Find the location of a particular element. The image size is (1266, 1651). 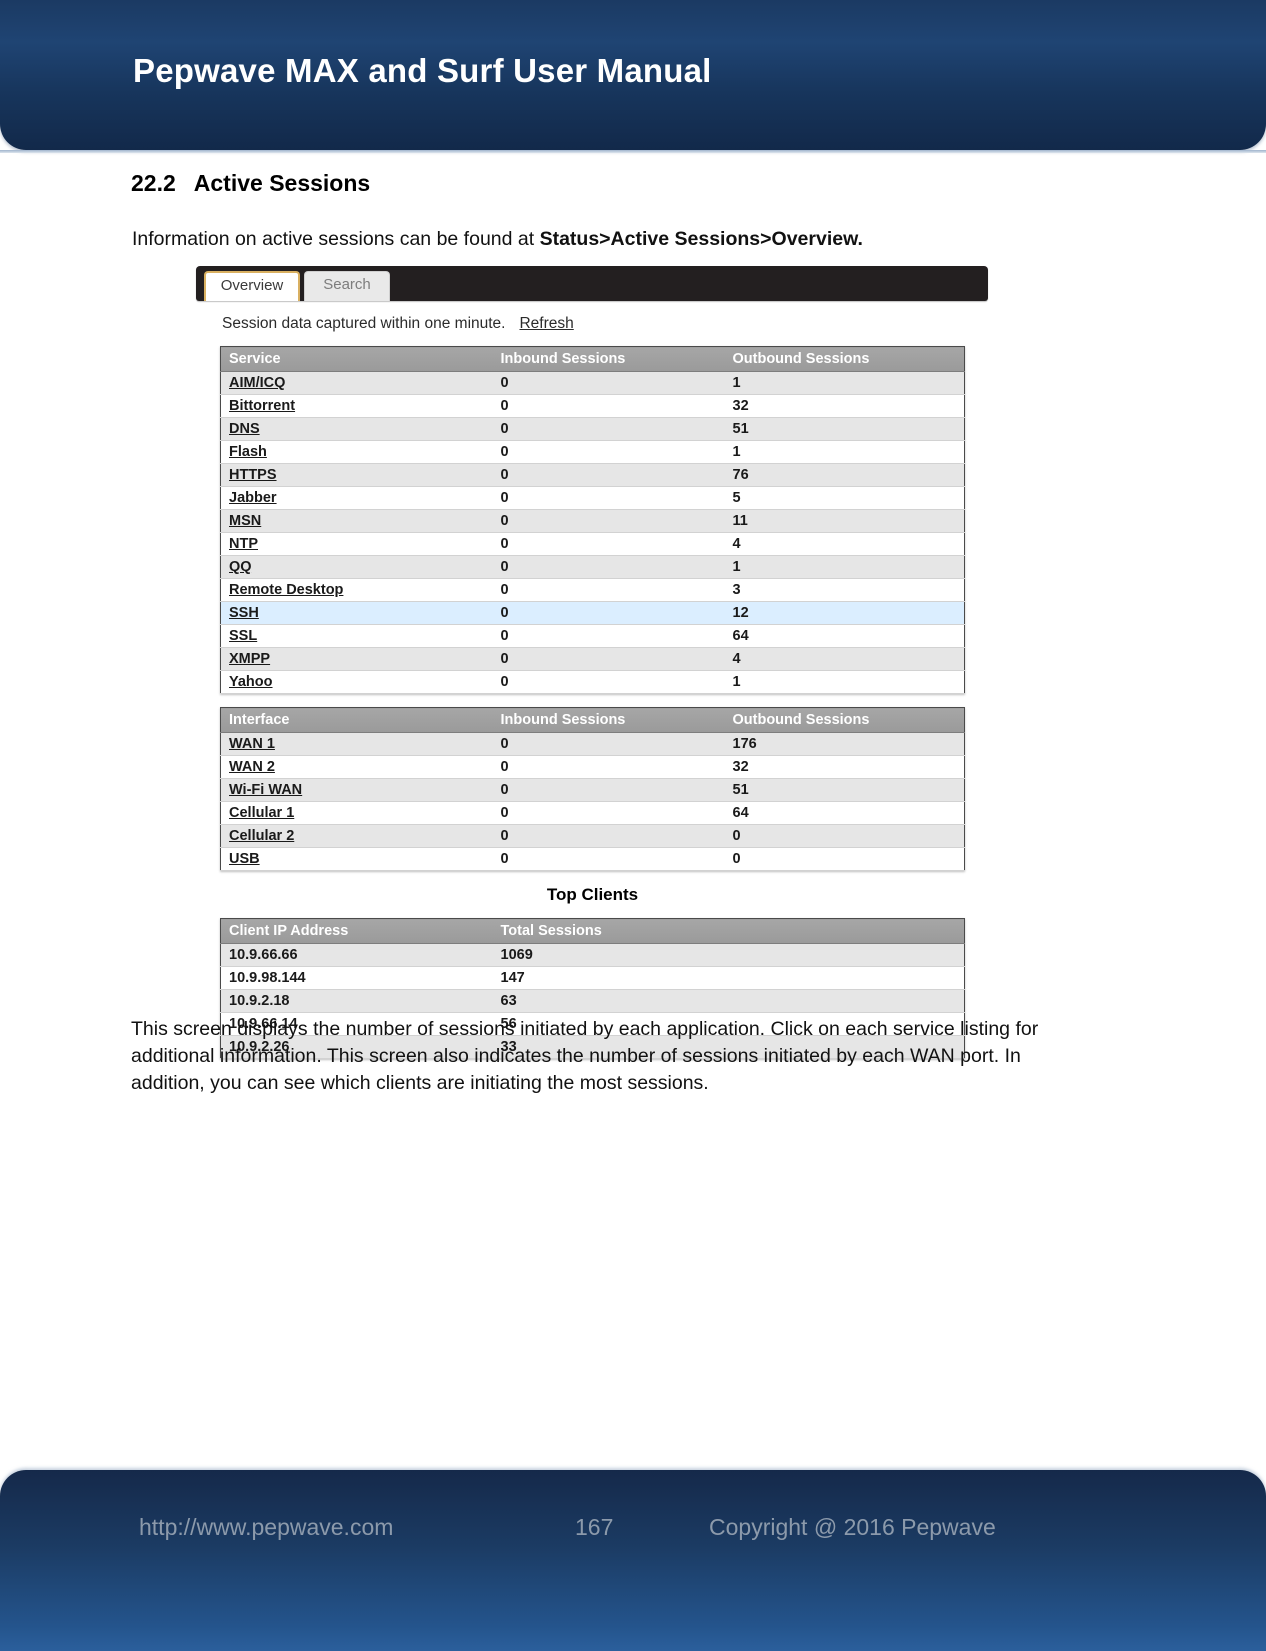

interface-name-cell-link: Wi-Fi WAN is located at coordinates (265, 790).